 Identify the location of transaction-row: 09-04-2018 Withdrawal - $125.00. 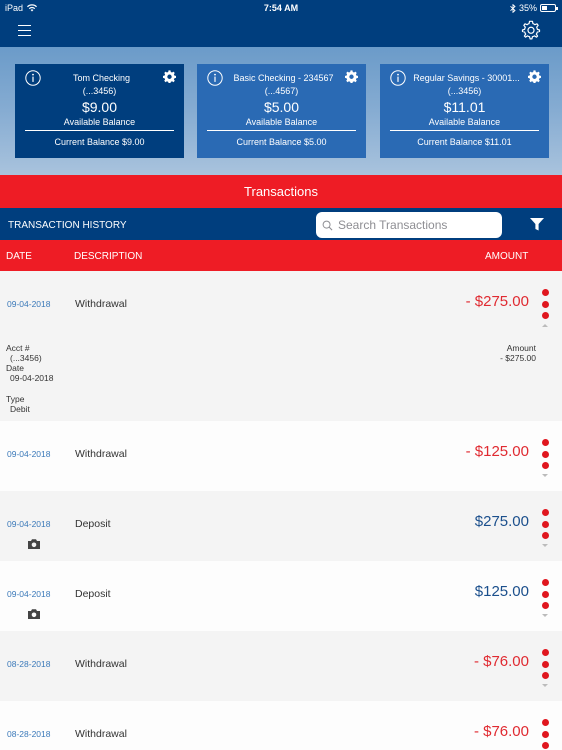
(281, 456).